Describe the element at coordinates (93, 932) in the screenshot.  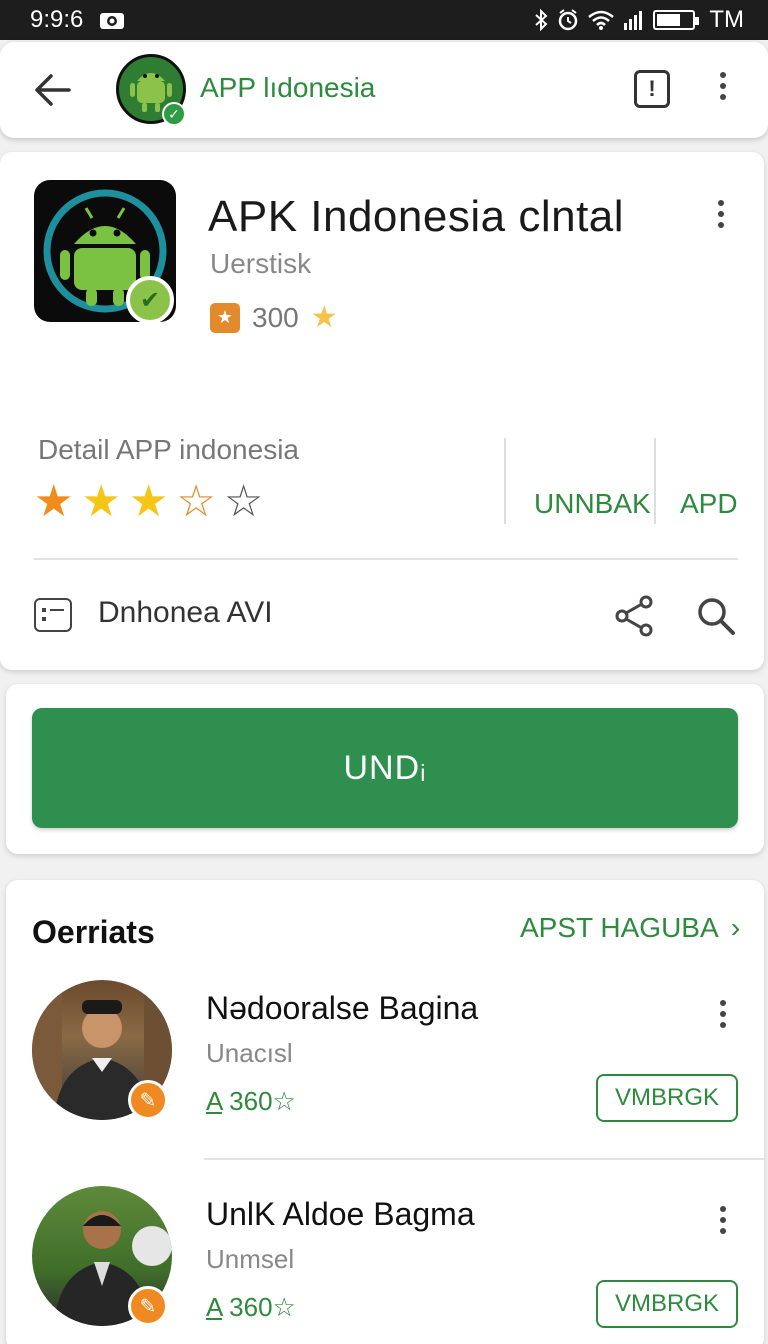
I see `section-title: Oerriats` at that location.